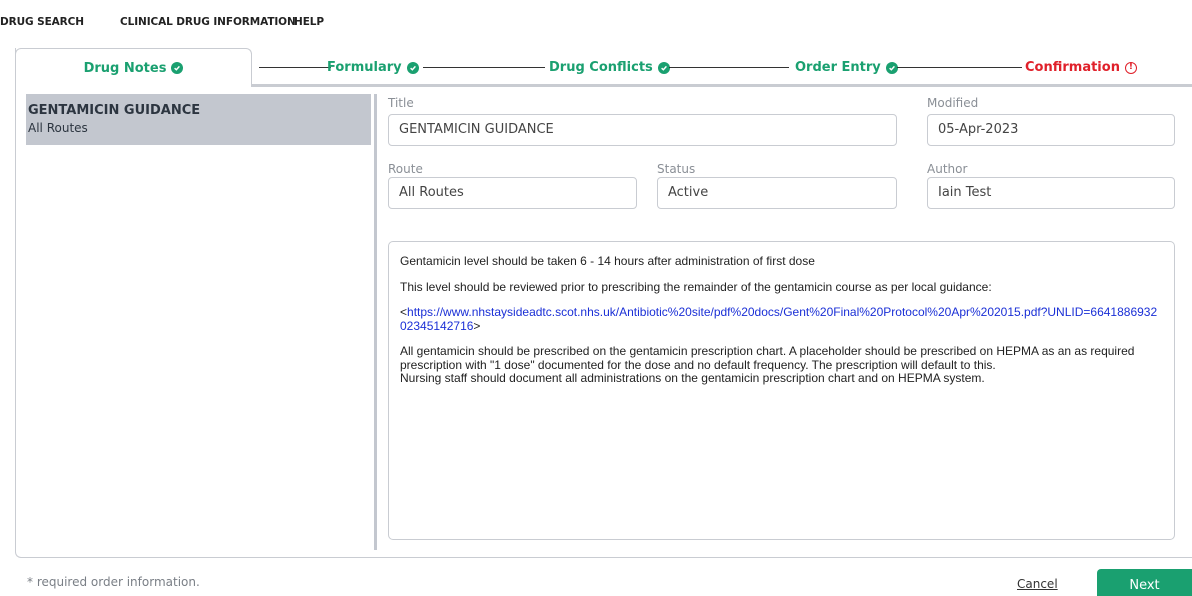 The image size is (1192, 596). What do you see at coordinates (198, 119) in the screenshot?
I see `list-item: GENTAMICIN GUIDANCE All Routes` at bounding box center [198, 119].